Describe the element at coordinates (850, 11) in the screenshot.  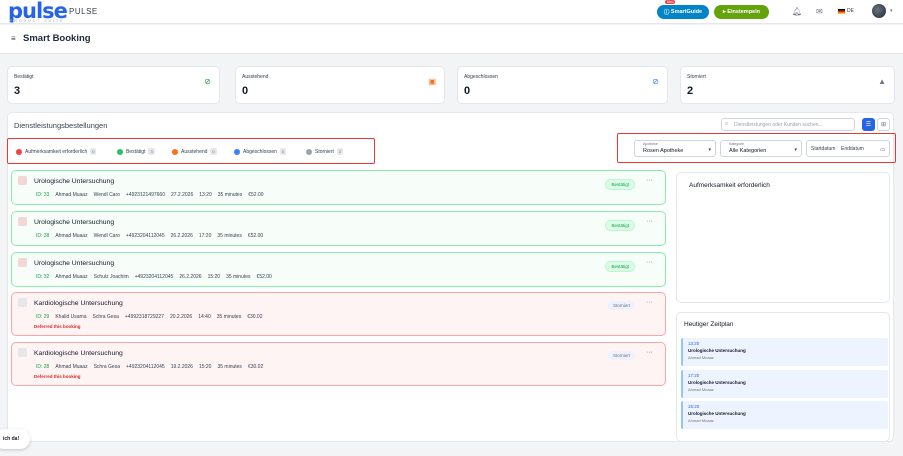
I see `language-label: DE` at that location.